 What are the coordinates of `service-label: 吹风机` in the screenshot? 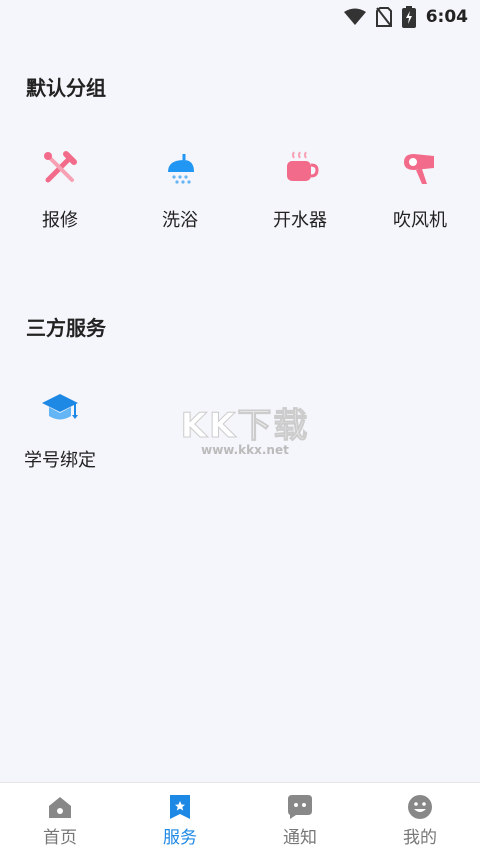 It's located at (420, 220).